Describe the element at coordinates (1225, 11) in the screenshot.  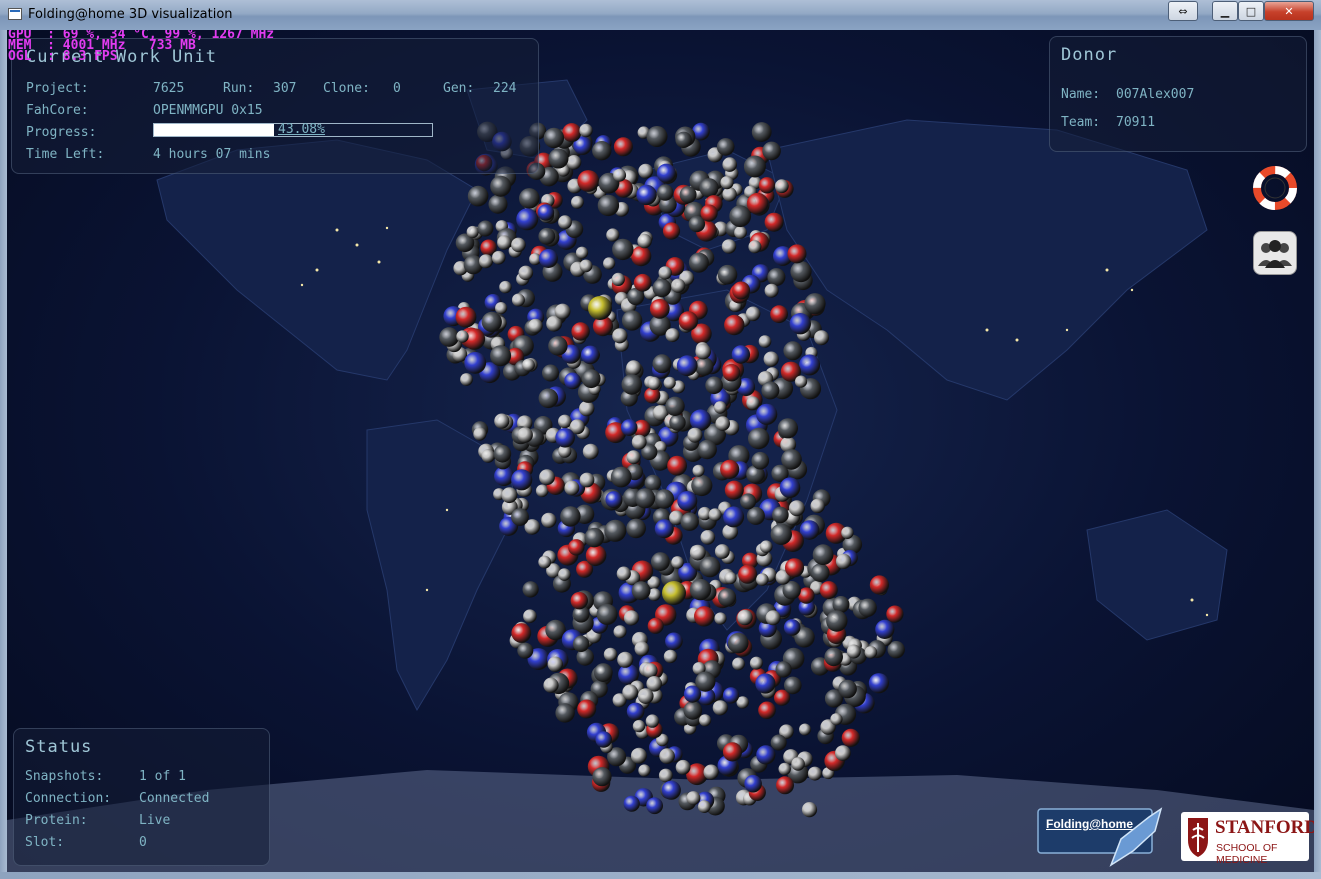
I see `minimize-button: ▁` at that location.